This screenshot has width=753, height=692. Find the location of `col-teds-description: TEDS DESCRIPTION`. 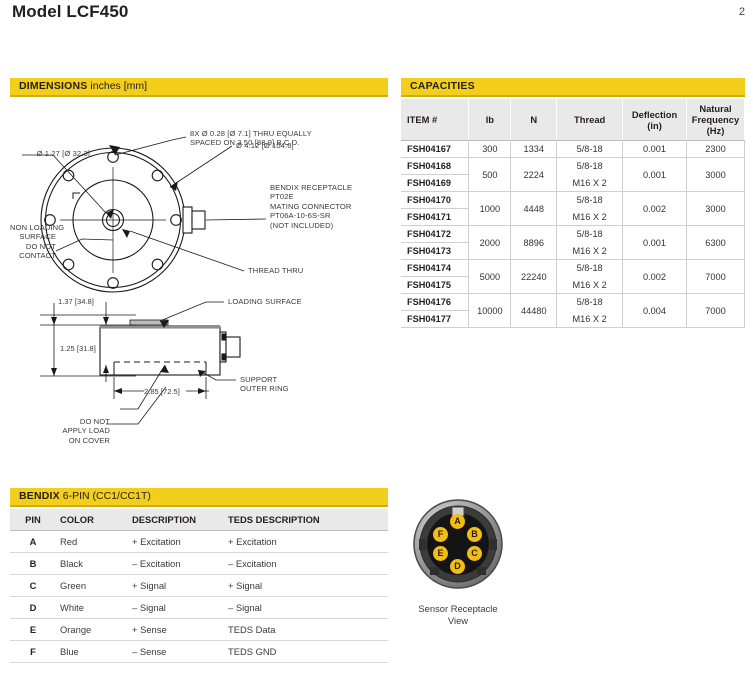

col-teds-description: TEDS DESCRIPTION is located at coordinates (306, 520).